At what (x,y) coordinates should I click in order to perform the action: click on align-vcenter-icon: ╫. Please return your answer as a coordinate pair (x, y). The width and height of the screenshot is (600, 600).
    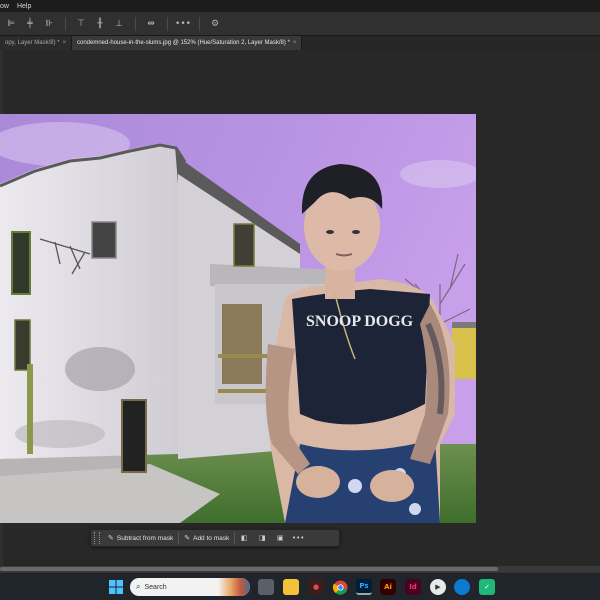
    Looking at the image, I should click on (100, 24).